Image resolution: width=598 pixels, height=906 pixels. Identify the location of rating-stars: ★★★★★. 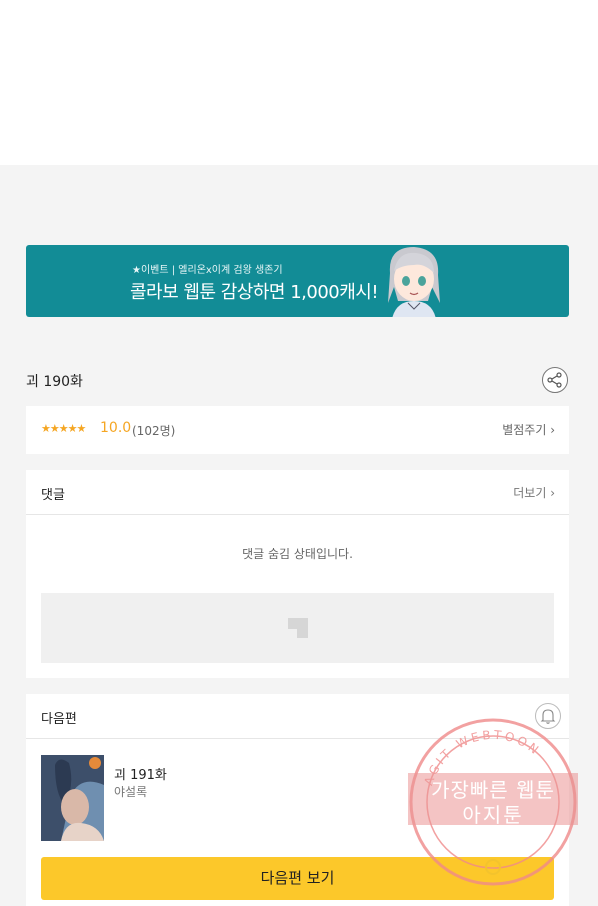
(63, 428).